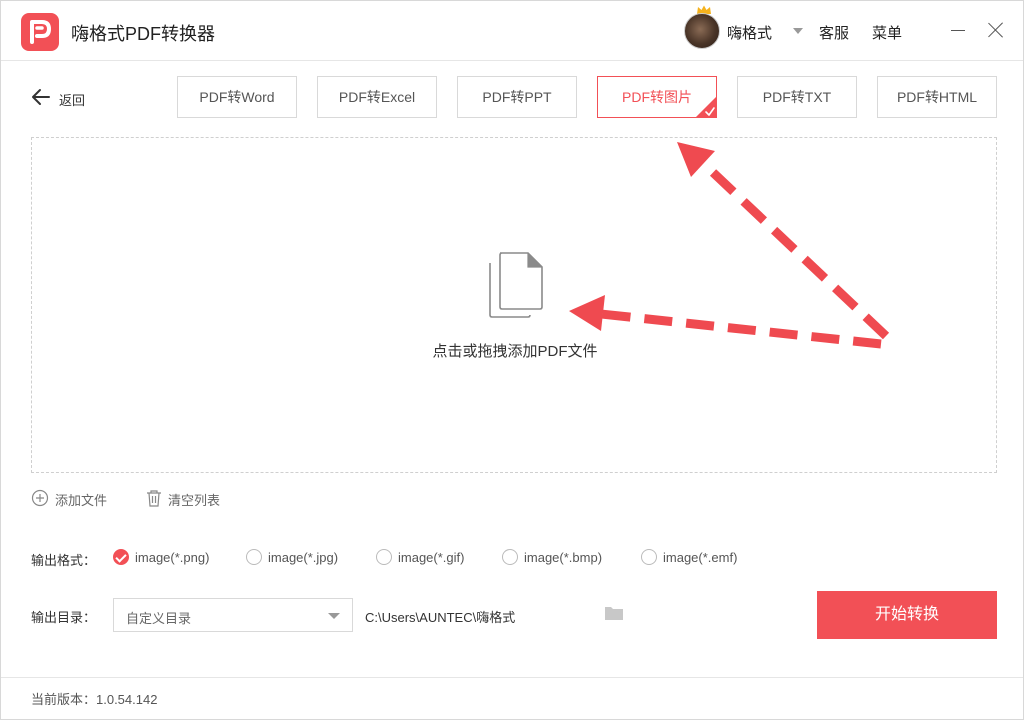  Describe the element at coordinates (72, 100) in the screenshot. I see `back-label: 返回` at that location.